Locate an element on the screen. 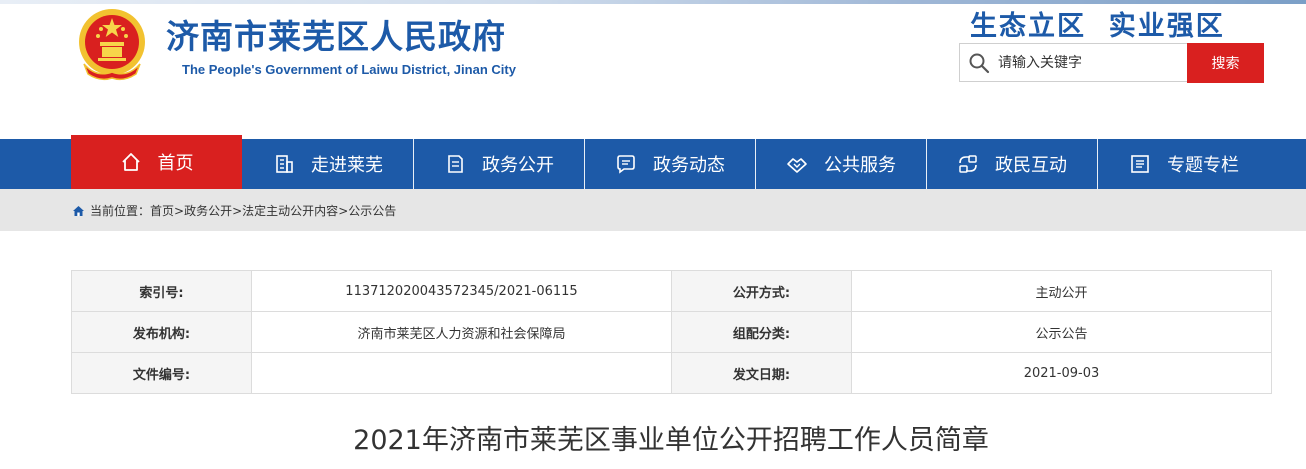  nav-item-about-laiwu: 走进莱芜 is located at coordinates (328, 164).